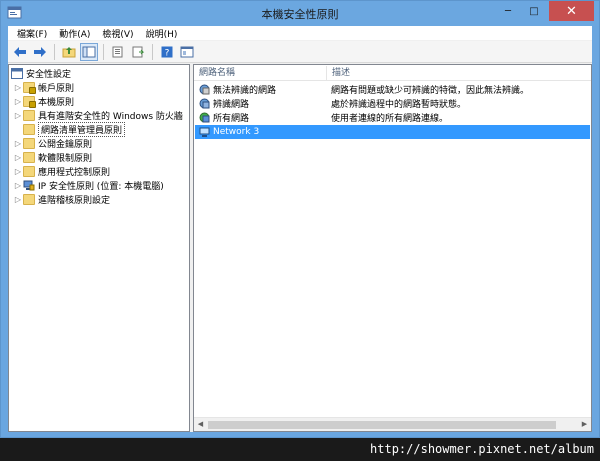 Image resolution: width=600 pixels, height=461 pixels. What do you see at coordinates (231, 105) in the screenshot?
I see `network-name: 辨識網路` at bounding box center [231, 105].